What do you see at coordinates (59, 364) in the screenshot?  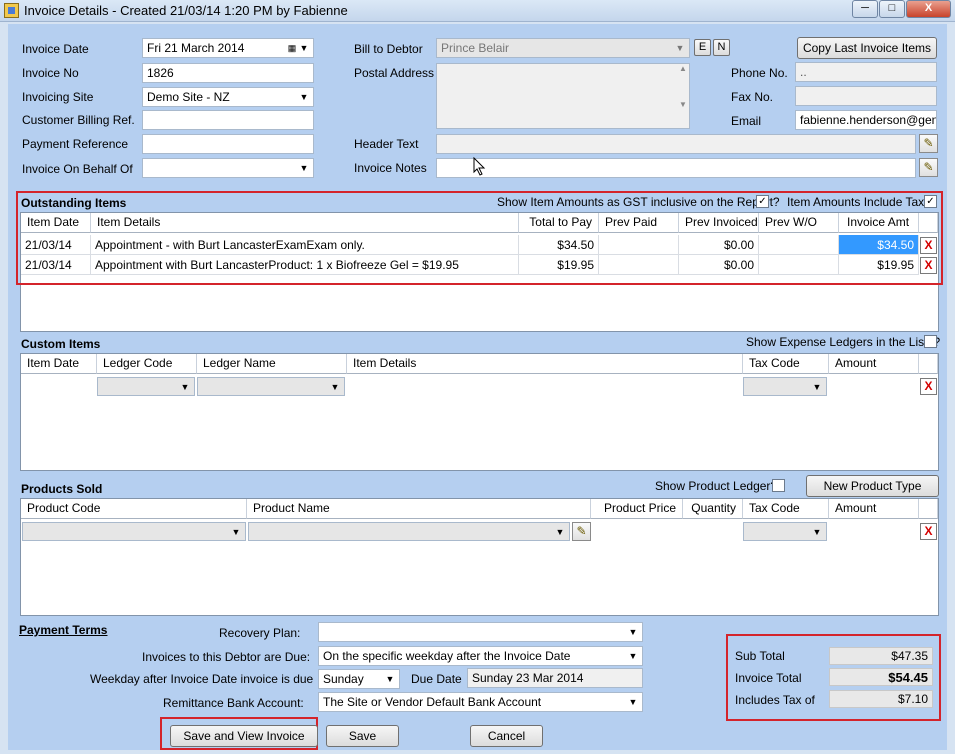 I see `col-item-date: Item Date` at bounding box center [59, 364].